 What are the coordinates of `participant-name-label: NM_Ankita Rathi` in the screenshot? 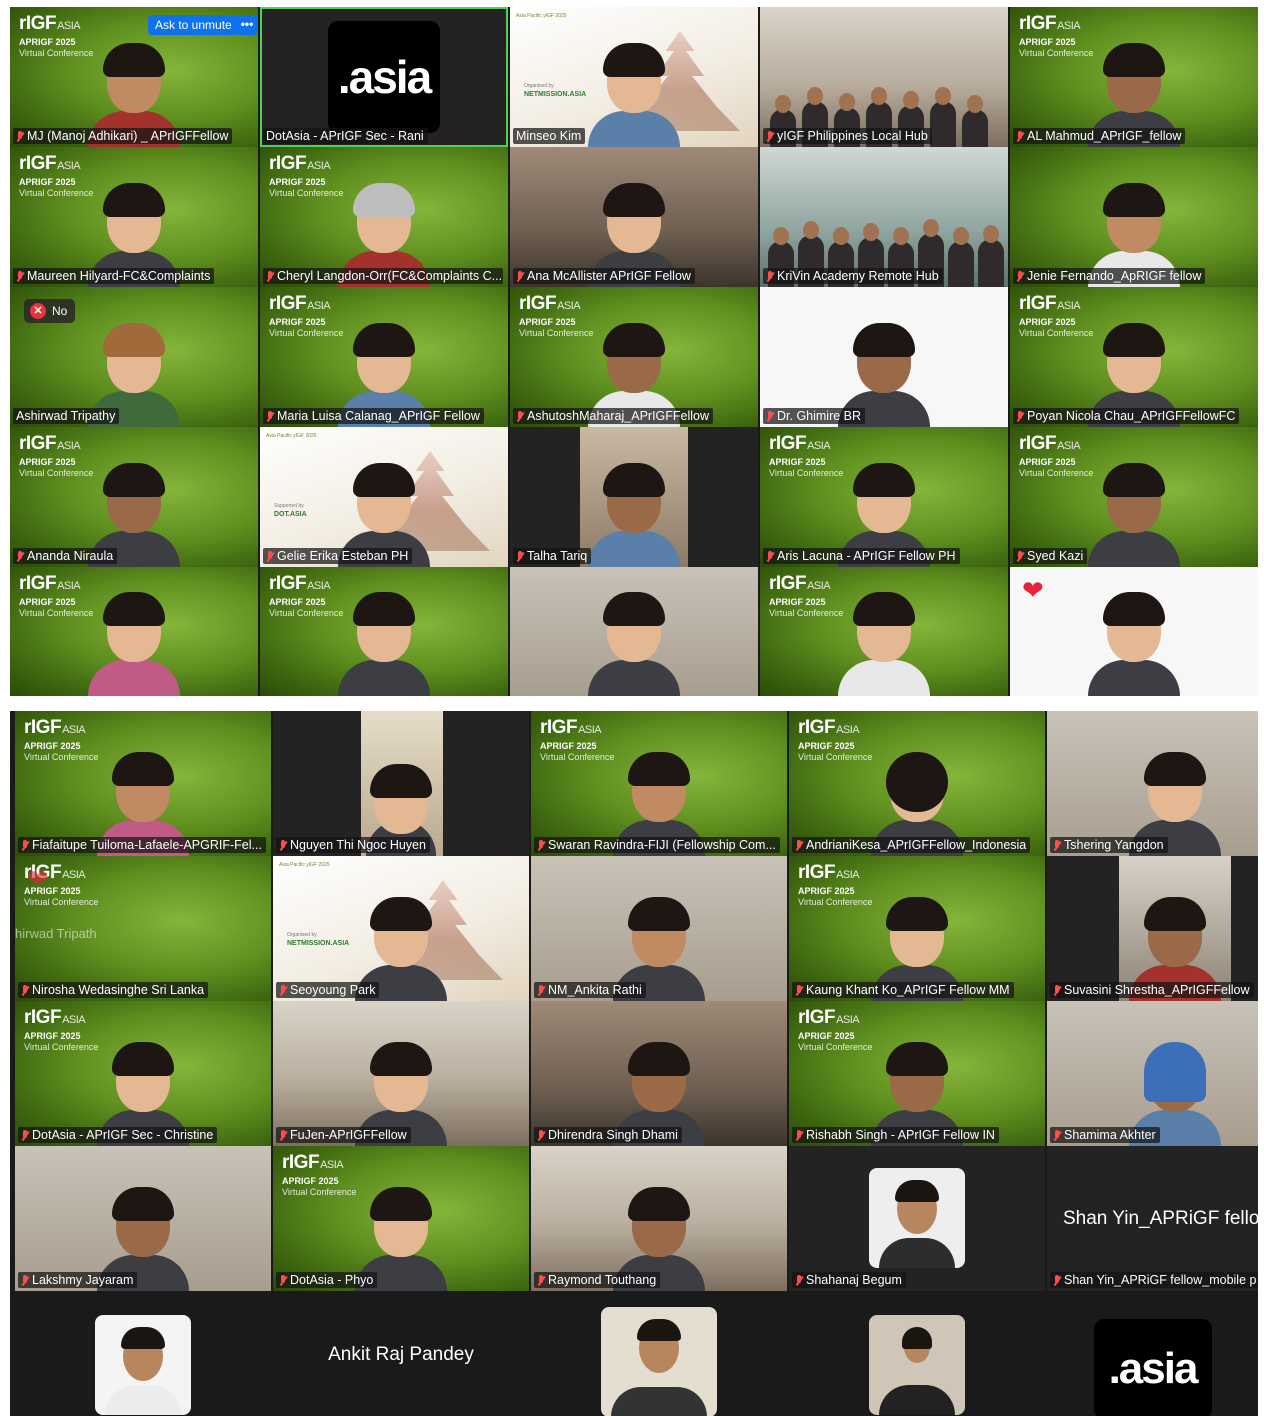 It's located at (590, 990).